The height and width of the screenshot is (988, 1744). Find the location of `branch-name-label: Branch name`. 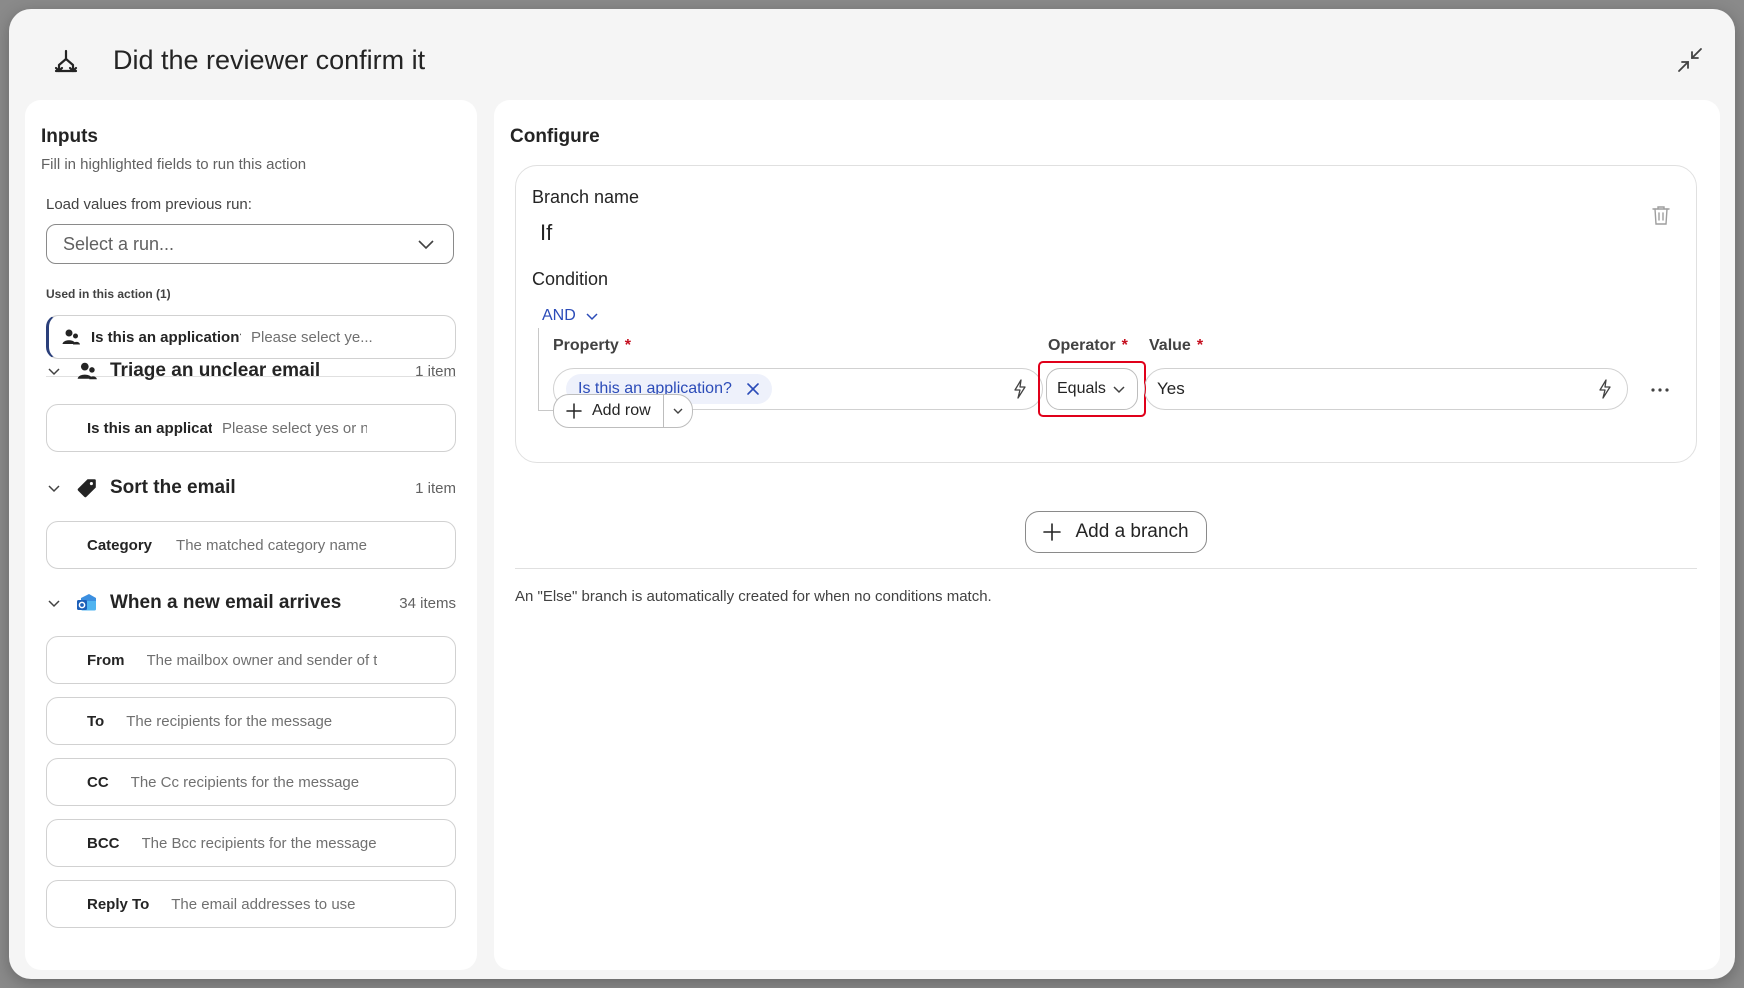

branch-name-label: Branch name is located at coordinates (586, 197).